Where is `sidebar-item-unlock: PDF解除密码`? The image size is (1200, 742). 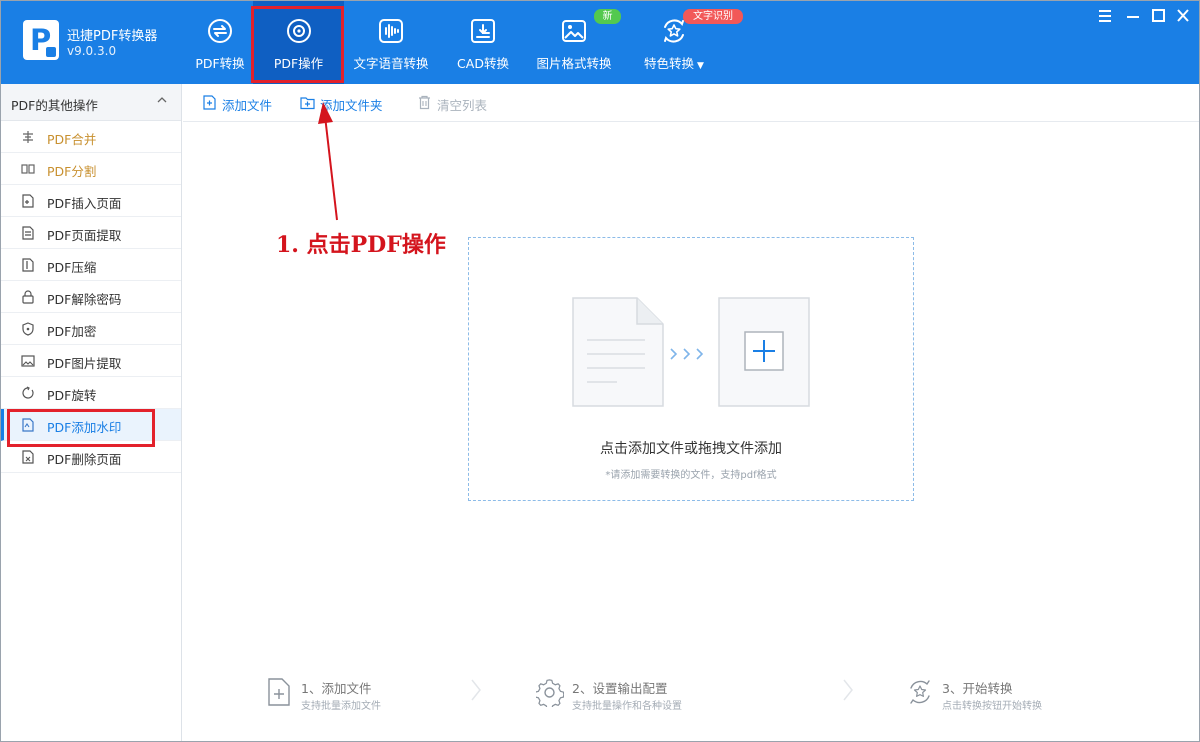
sidebar-item-unlock: PDF解除密码 is located at coordinates (91, 297).